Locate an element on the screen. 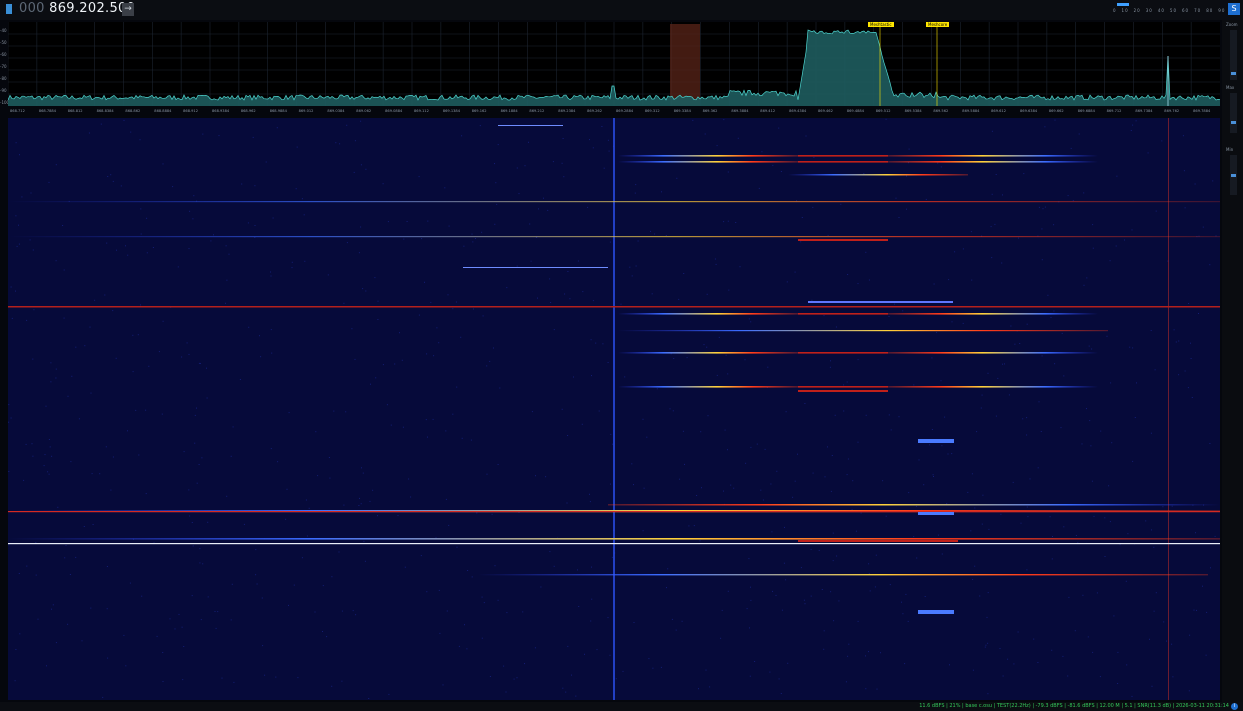 This screenshot has width=1243, height=711. scale-label: 60 is located at coordinates (1186, 10).